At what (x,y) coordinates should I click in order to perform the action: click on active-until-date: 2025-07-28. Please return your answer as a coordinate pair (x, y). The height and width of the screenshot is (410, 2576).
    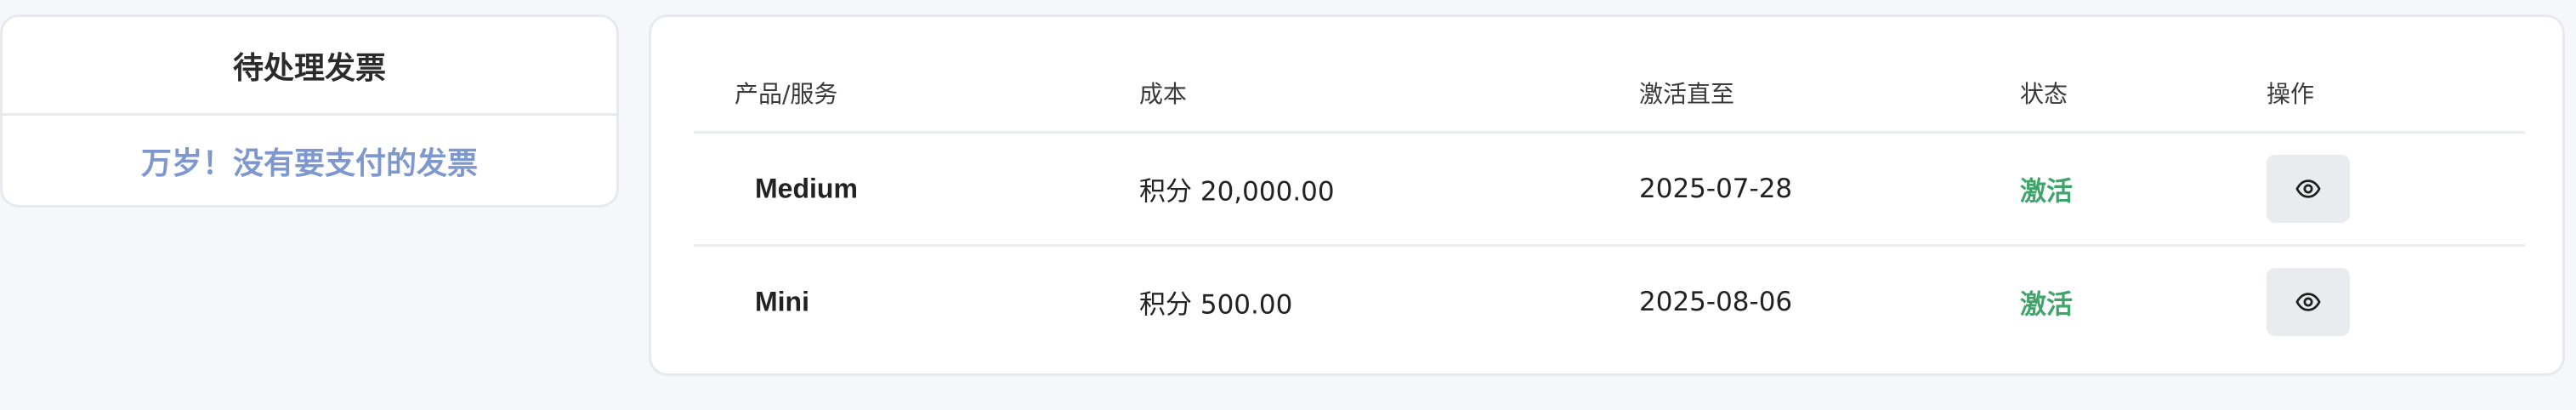
    Looking at the image, I should click on (1716, 189).